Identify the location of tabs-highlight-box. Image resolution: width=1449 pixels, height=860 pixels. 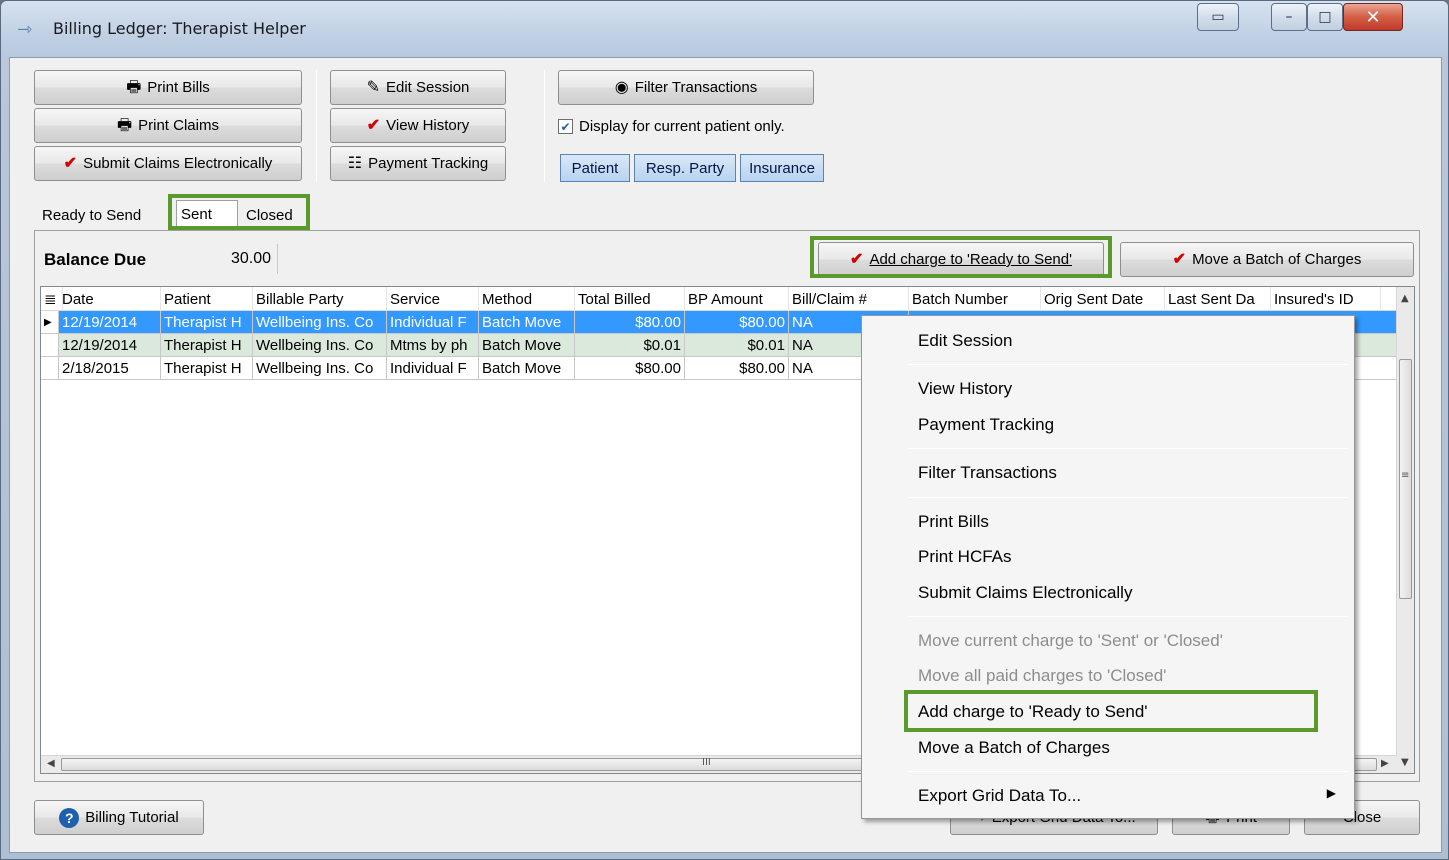
(239, 212).